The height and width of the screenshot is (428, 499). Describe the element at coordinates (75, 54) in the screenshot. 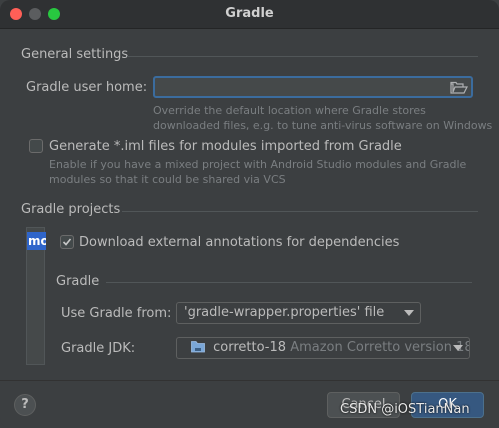

I see `general-settings-title: General settings` at that location.